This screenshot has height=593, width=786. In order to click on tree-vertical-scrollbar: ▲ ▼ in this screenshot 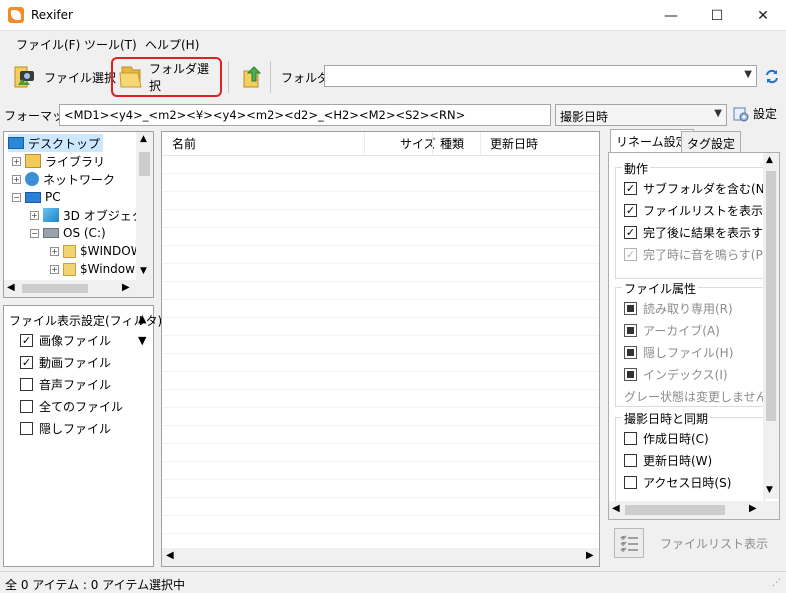, I will do `click(144, 206)`.